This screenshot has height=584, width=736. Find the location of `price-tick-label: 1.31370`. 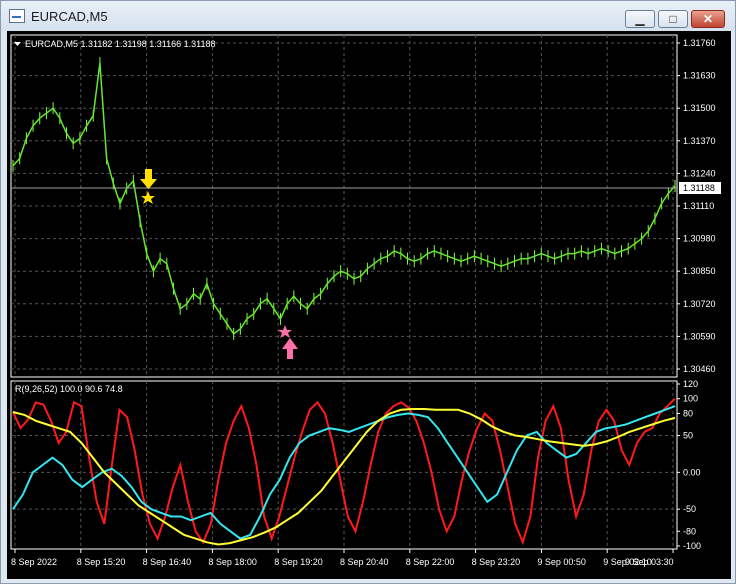

price-tick-label: 1.31370 is located at coordinates (699, 141).